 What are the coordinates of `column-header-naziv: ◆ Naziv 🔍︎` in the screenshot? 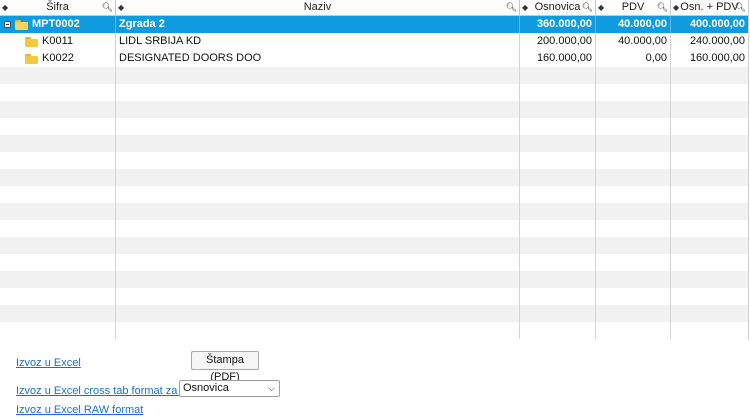 It's located at (318, 7).